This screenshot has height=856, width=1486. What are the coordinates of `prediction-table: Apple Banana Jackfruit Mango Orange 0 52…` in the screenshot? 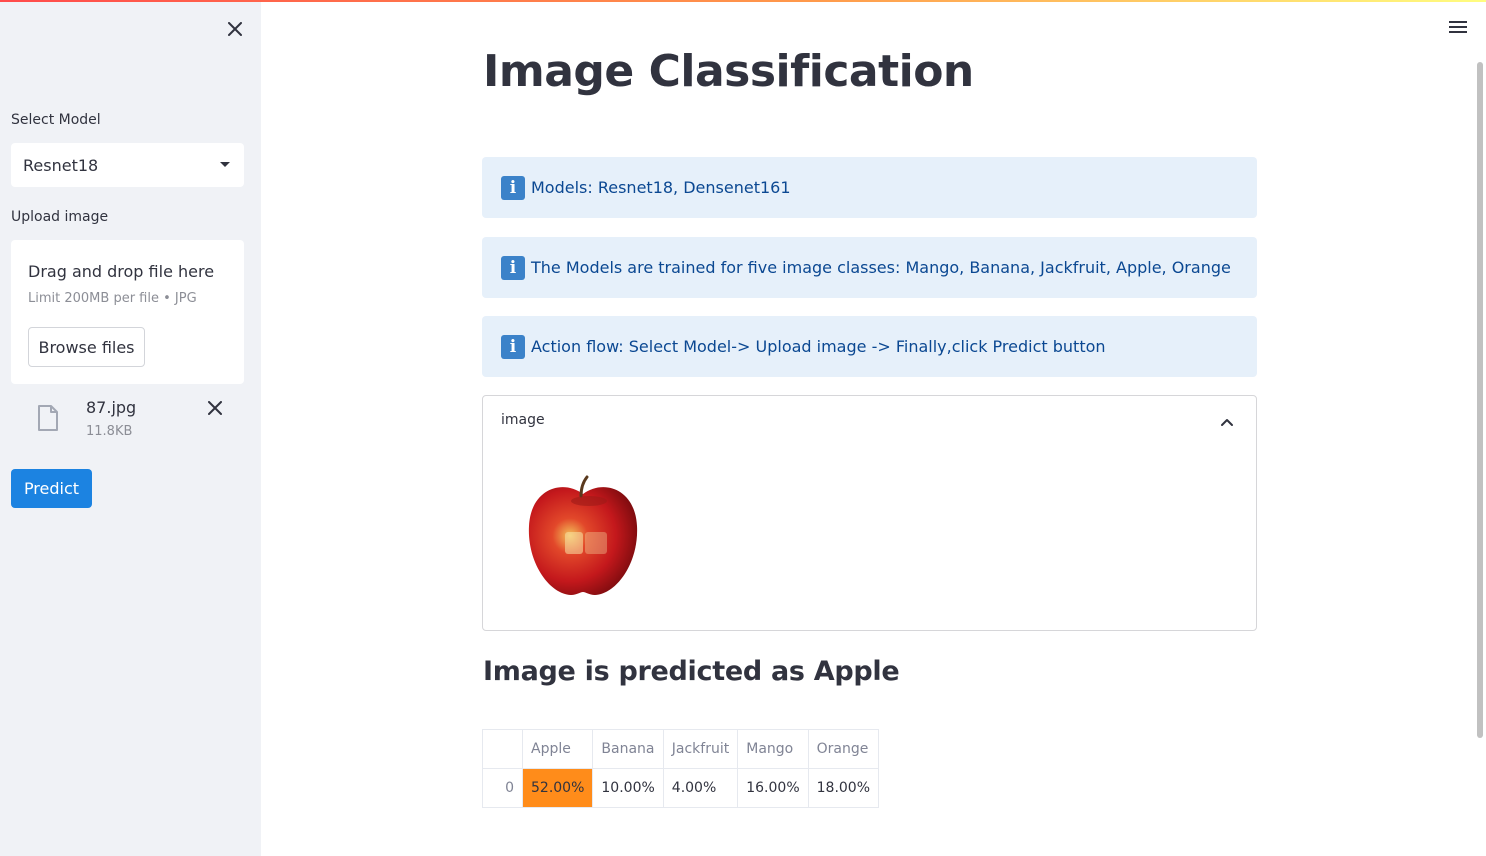 It's located at (681, 768).